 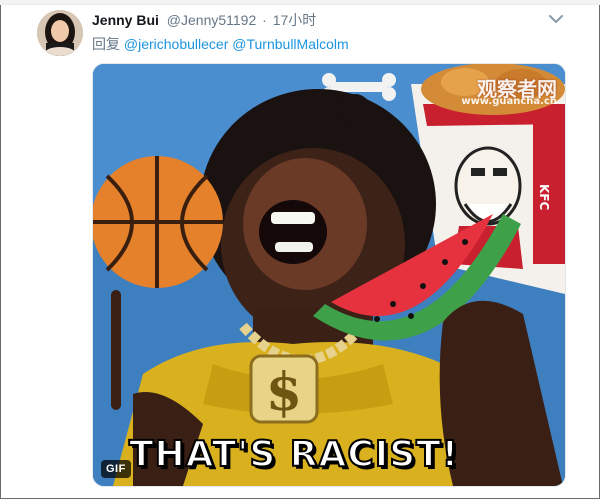 What do you see at coordinates (300, 2) in the screenshot?
I see `timeline-divider` at bounding box center [300, 2].